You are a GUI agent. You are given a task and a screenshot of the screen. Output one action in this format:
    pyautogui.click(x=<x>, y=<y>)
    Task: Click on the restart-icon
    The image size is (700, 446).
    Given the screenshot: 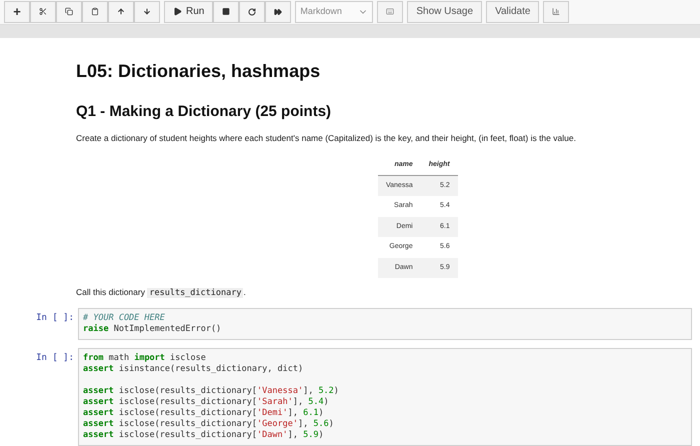 What is the action you would take?
    pyautogui.click(x=252, y=11)
    